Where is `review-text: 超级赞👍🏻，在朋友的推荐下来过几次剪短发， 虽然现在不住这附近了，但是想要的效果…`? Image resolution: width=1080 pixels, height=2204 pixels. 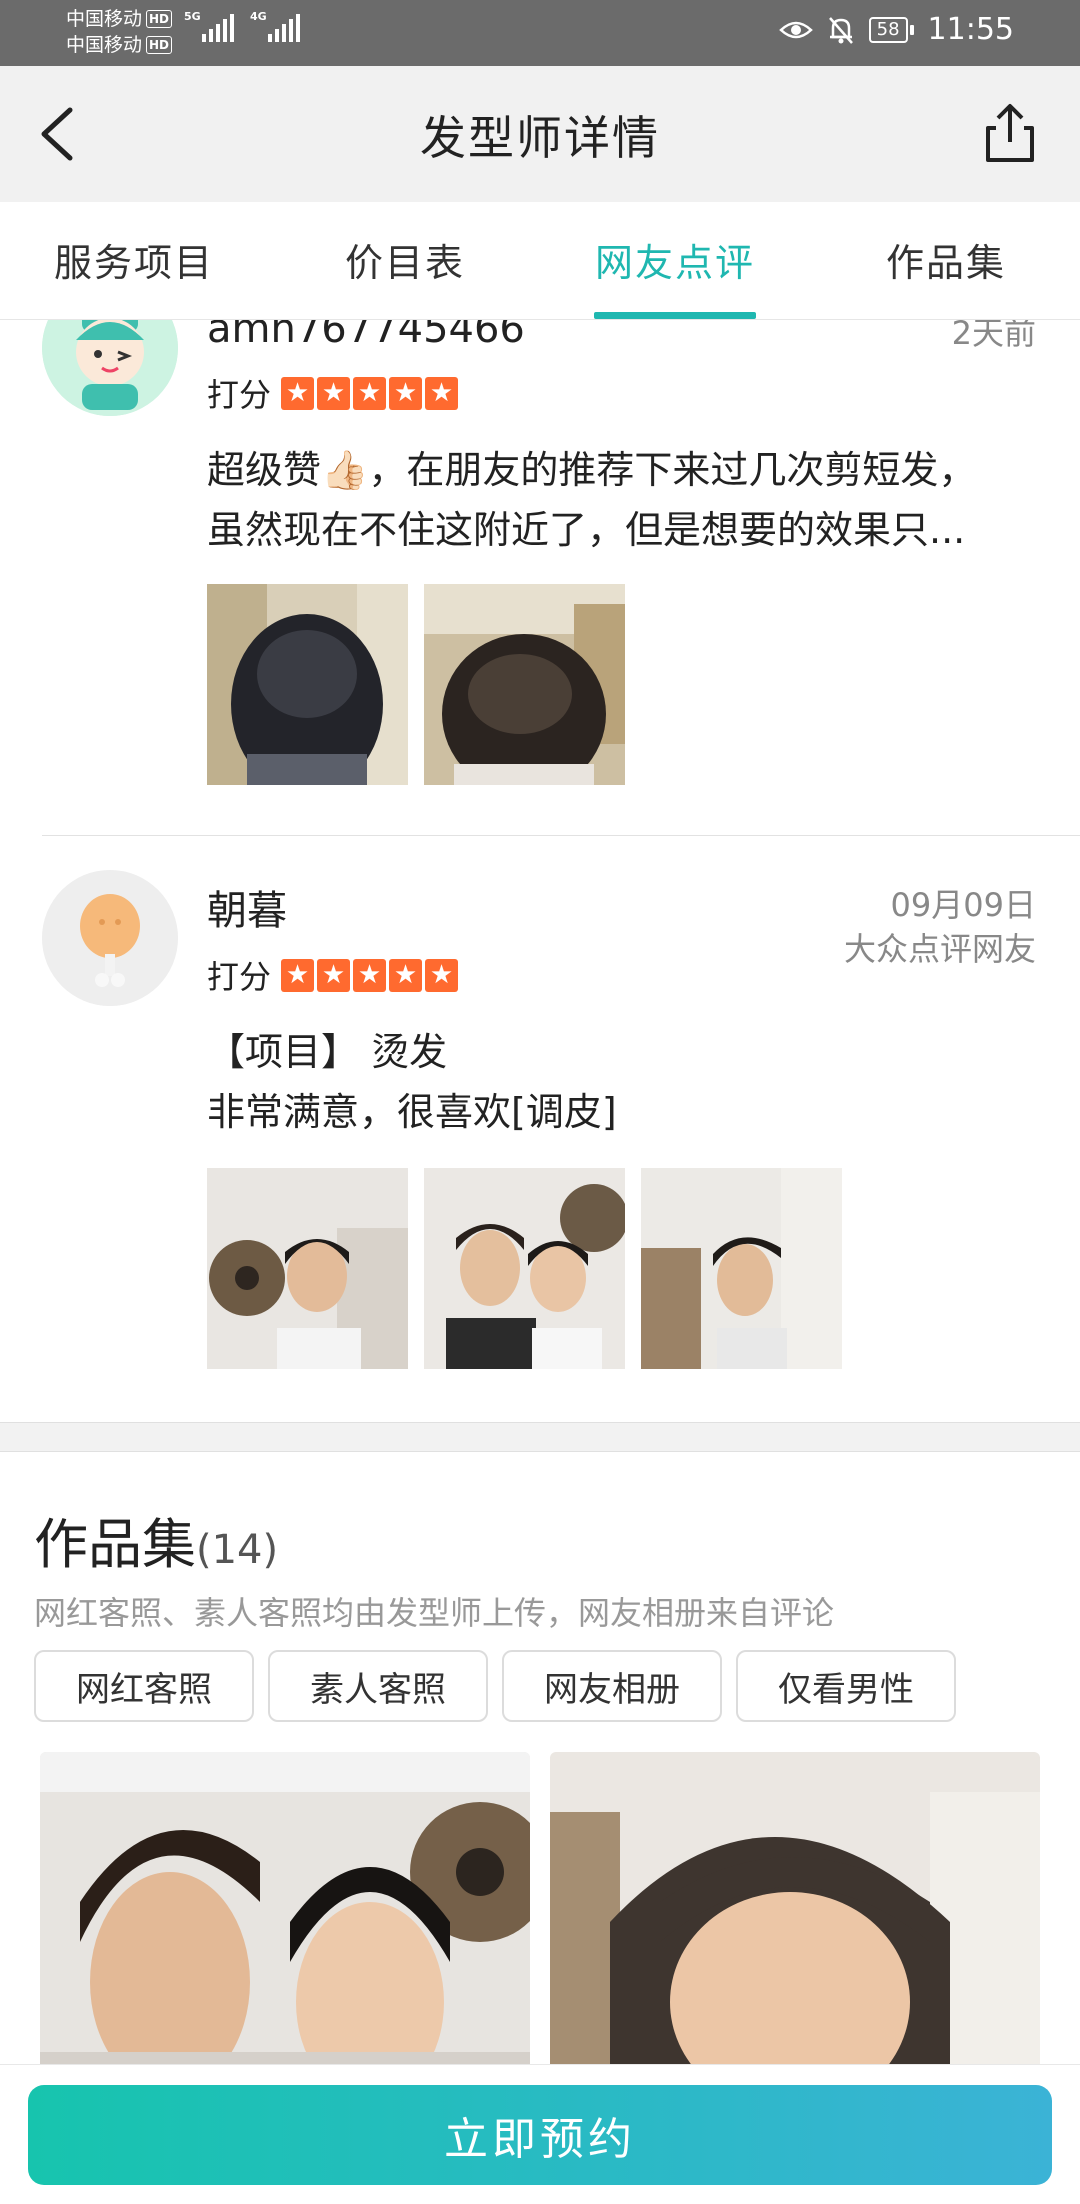 review-text: 超级赞👍🏻，在朋友的推荐下来过几次剪短发， 虽然现在不住这附近了，但是想要的效果… is located at coordinates (617, 500).